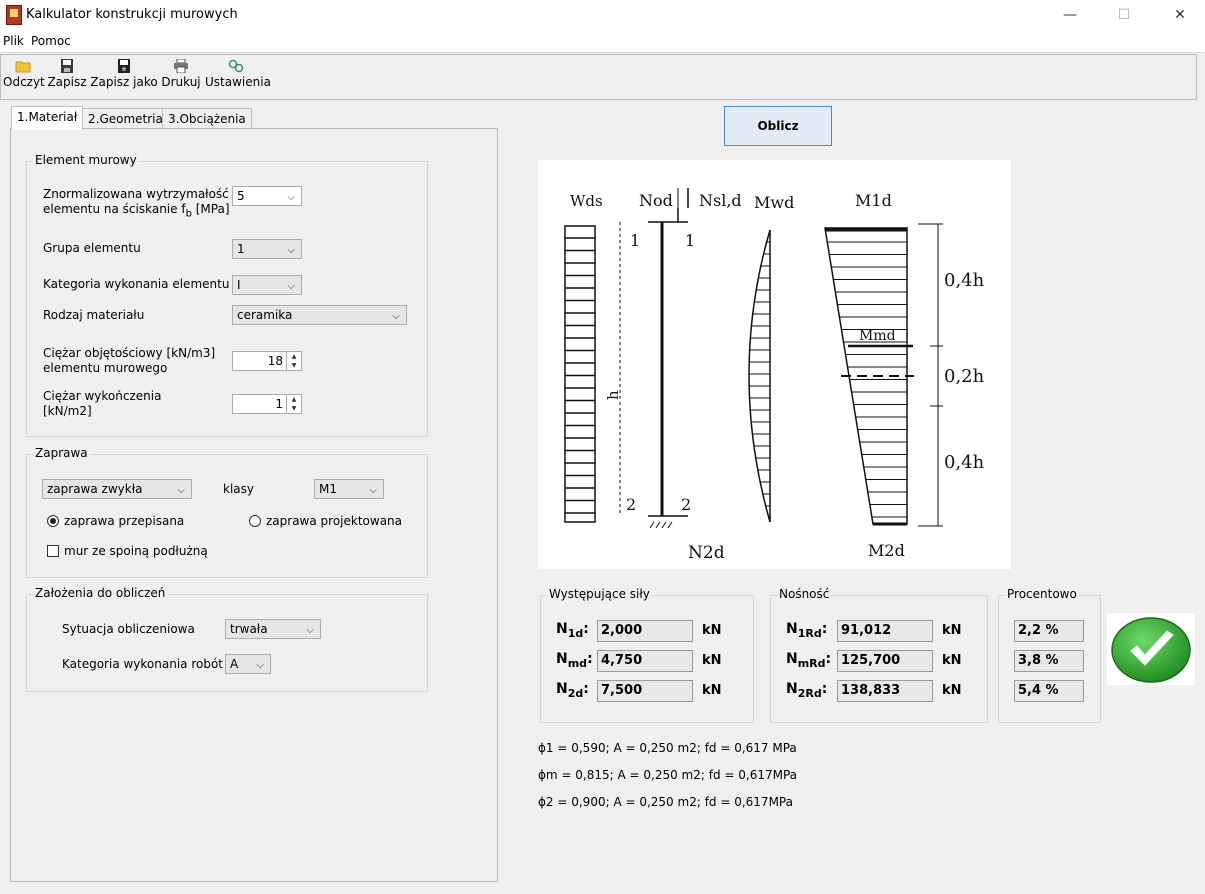  Describe the element at coordinates (574, 660) in the screenshot. I see `result-label: Nmd:` at that location.